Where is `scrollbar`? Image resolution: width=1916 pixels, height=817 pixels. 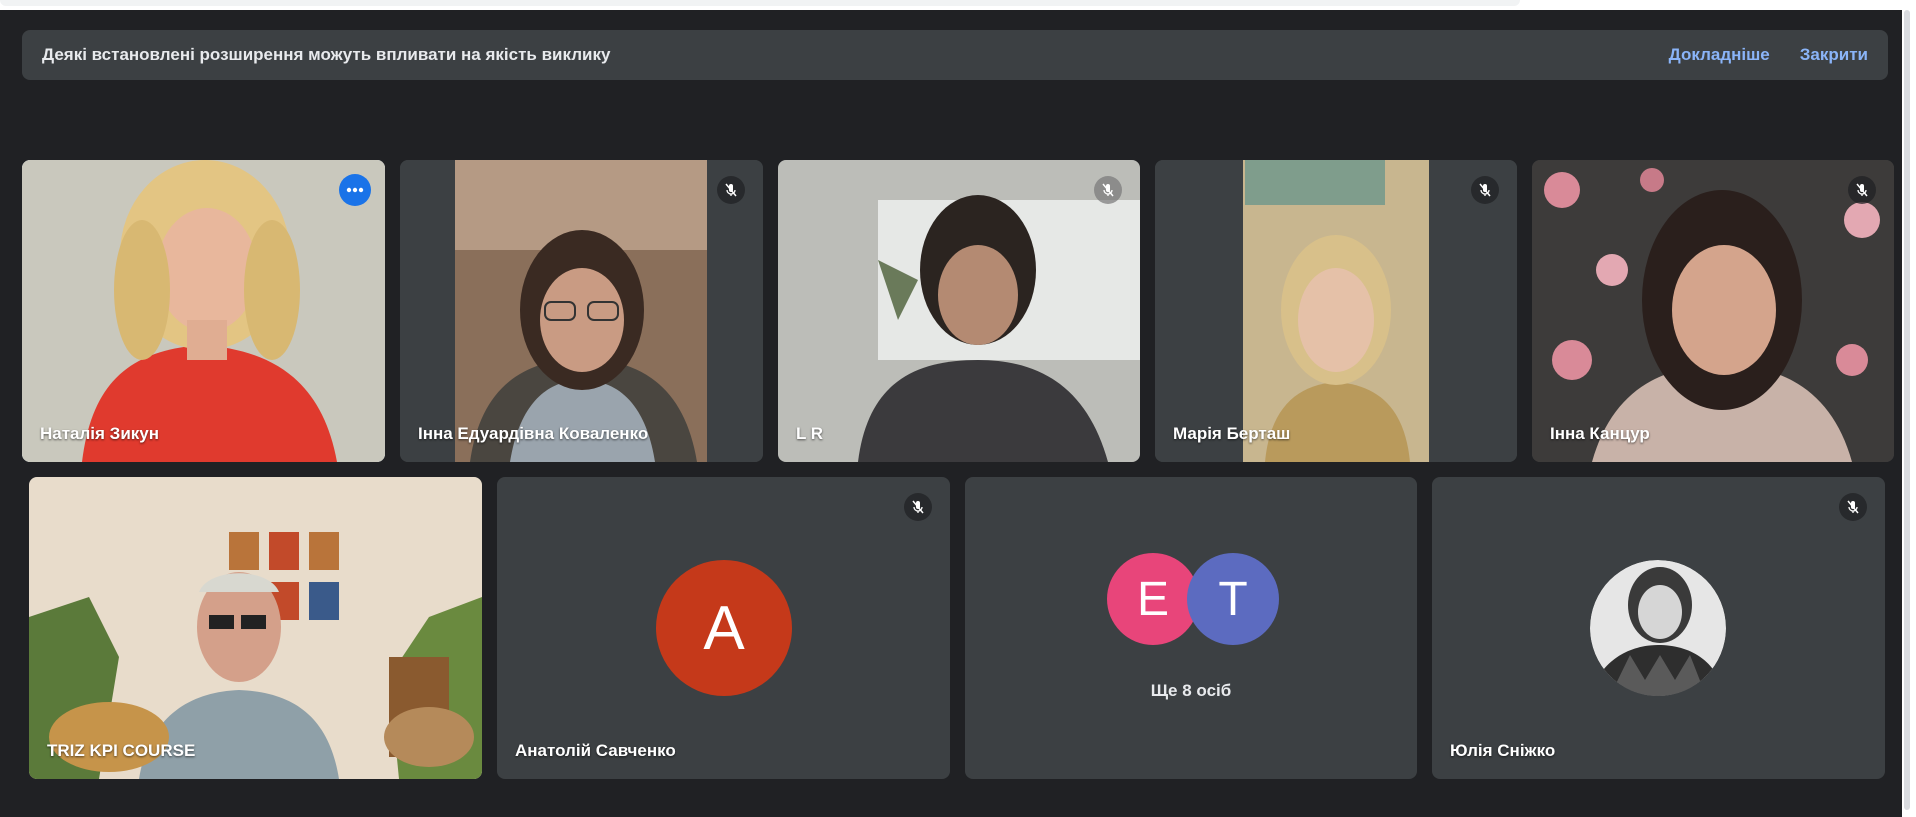 scrollbar is located at coordinates (1909, 408).